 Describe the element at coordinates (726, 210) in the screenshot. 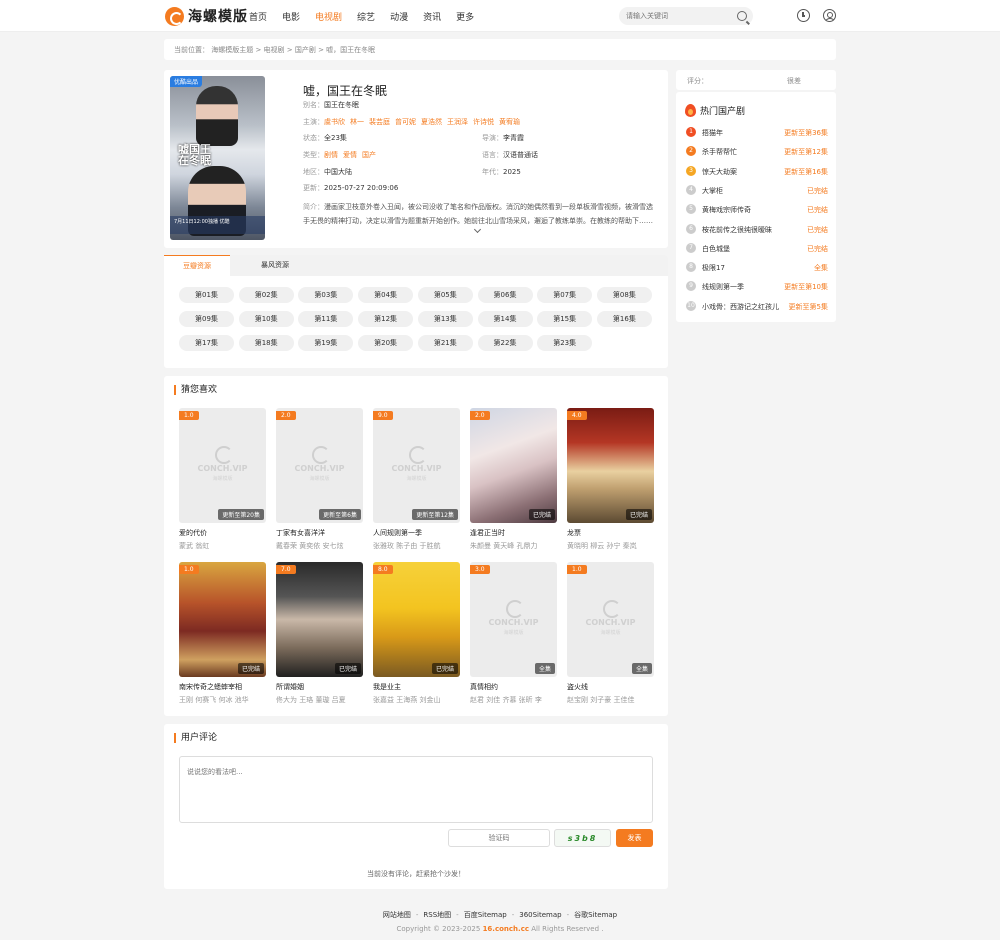

I see `hot-item-name: 黄梅戏宗师传奇` at that location.